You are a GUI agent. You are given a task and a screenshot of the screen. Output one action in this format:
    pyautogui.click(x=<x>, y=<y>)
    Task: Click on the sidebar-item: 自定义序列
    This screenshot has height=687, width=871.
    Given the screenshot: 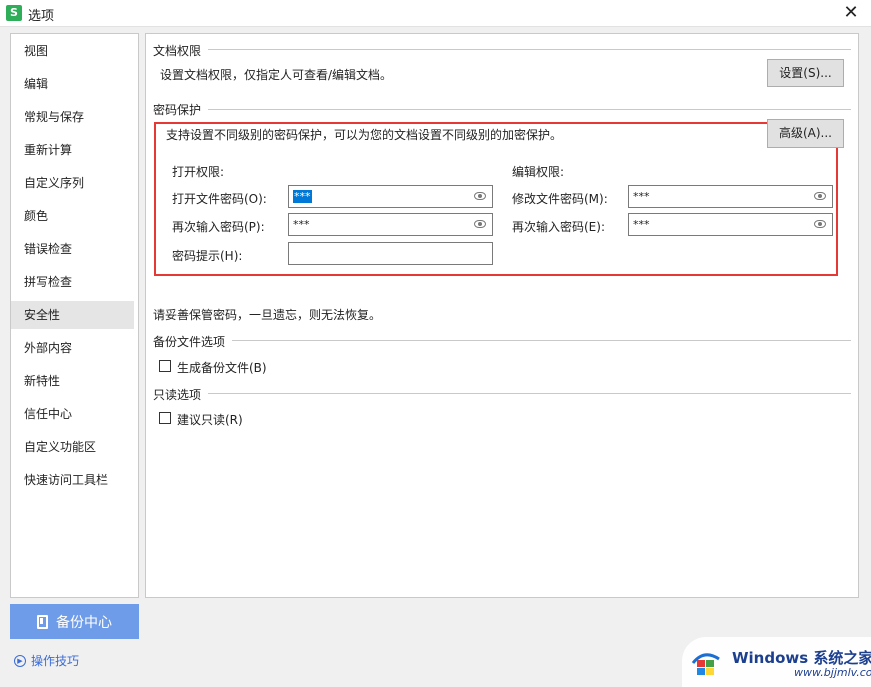 What is the action you would take?
    pyautogui.click(x=72, y=183)
    